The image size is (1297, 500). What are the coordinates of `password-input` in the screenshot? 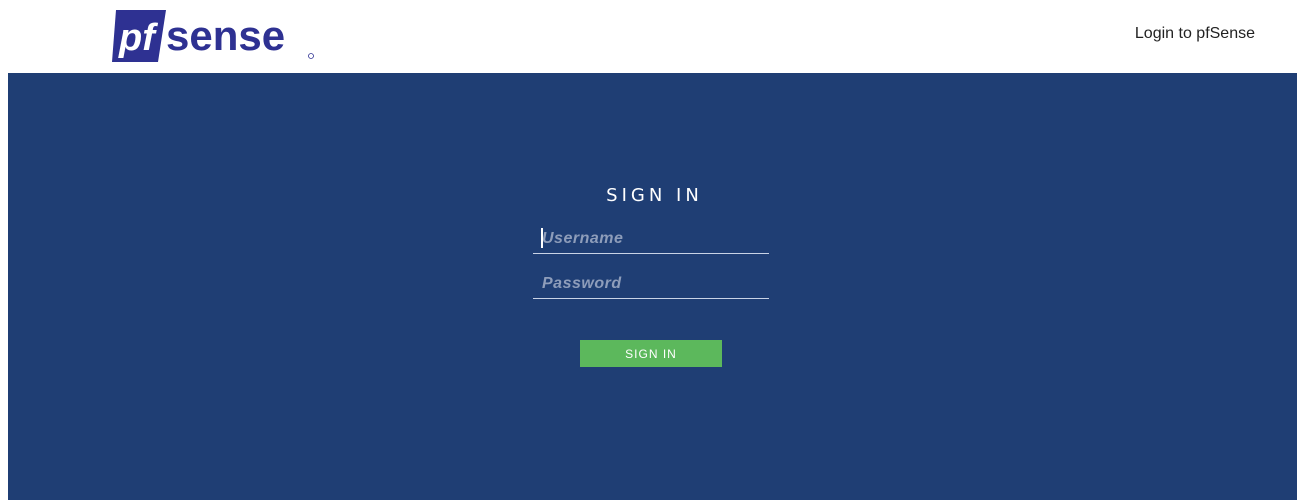 It's located at (651, 284).